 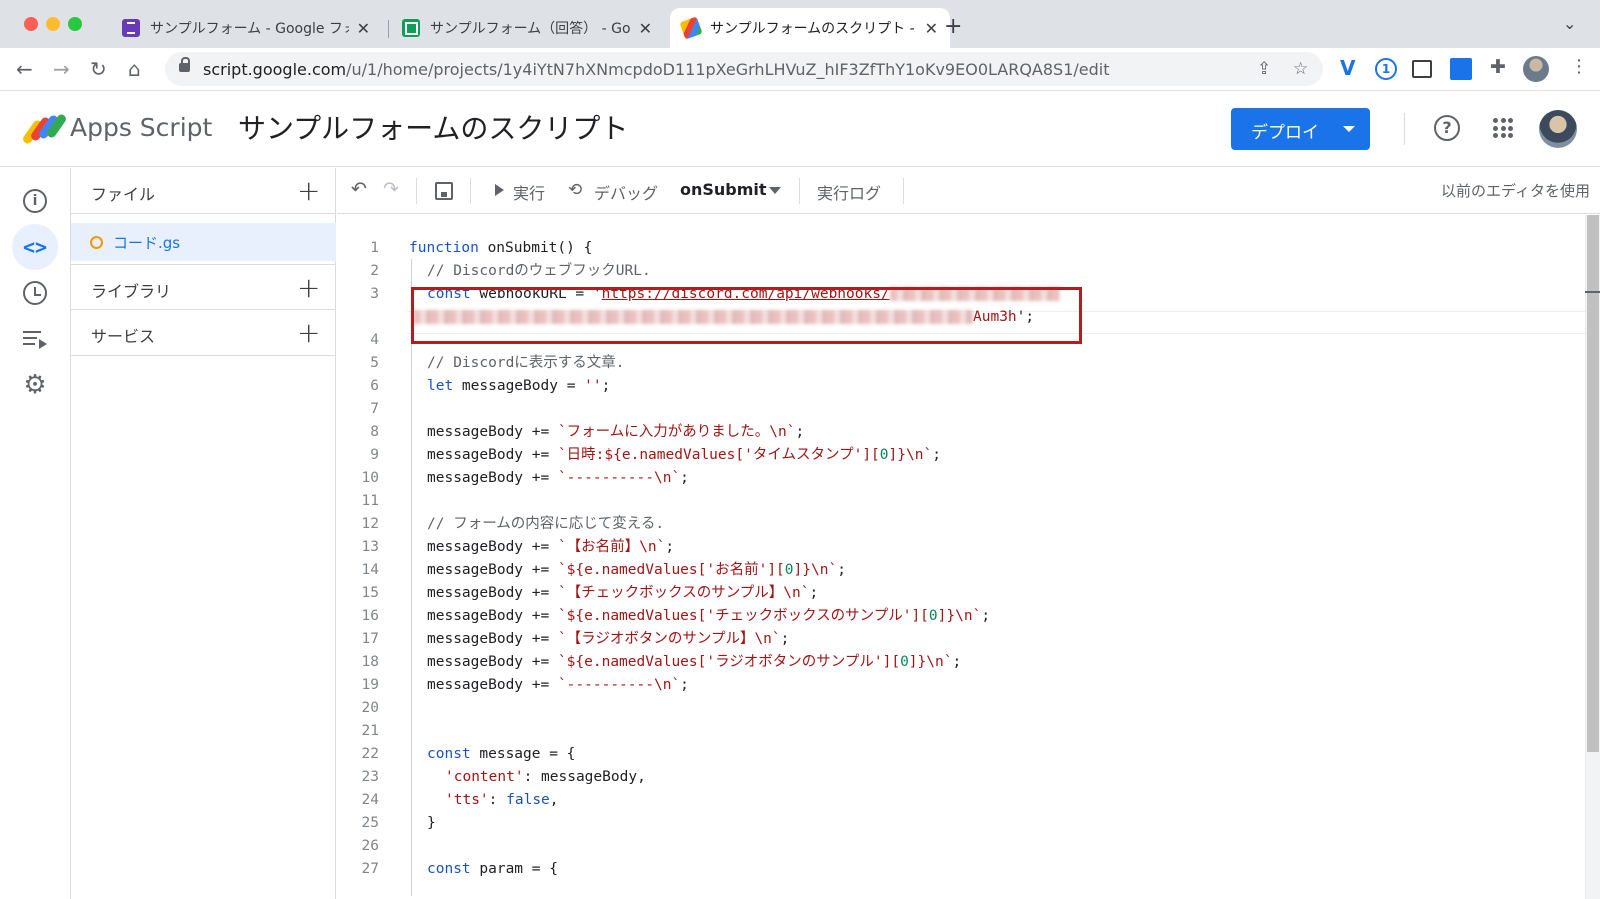 What do you see at coordinates (1558, 129) in the screenshot?
I see `account-avatar` at bounding box center [1558, 129].